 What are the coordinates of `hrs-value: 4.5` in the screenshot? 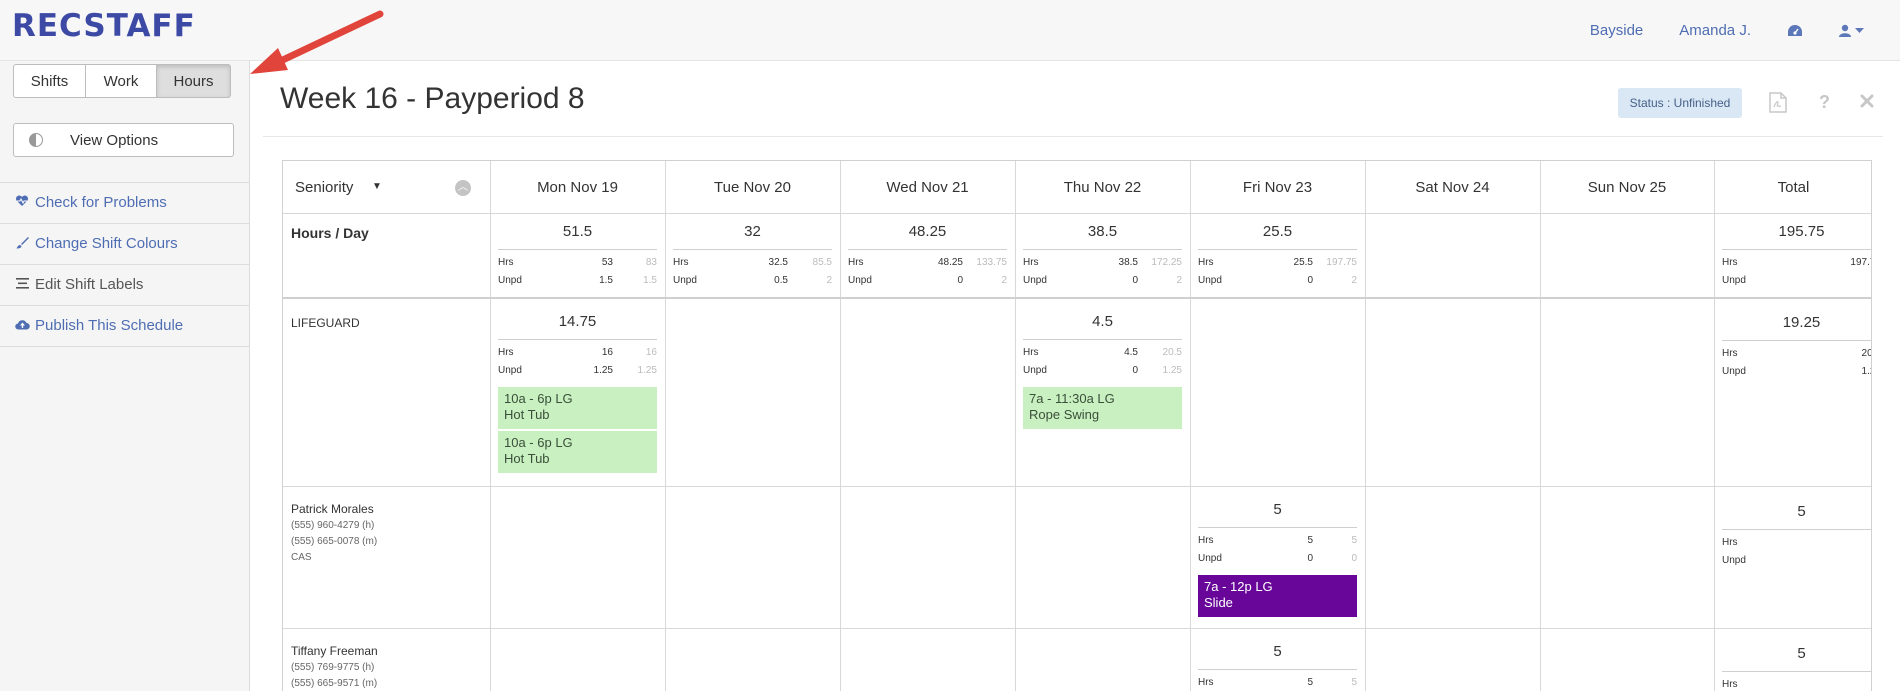 It's located at (1131, 352).